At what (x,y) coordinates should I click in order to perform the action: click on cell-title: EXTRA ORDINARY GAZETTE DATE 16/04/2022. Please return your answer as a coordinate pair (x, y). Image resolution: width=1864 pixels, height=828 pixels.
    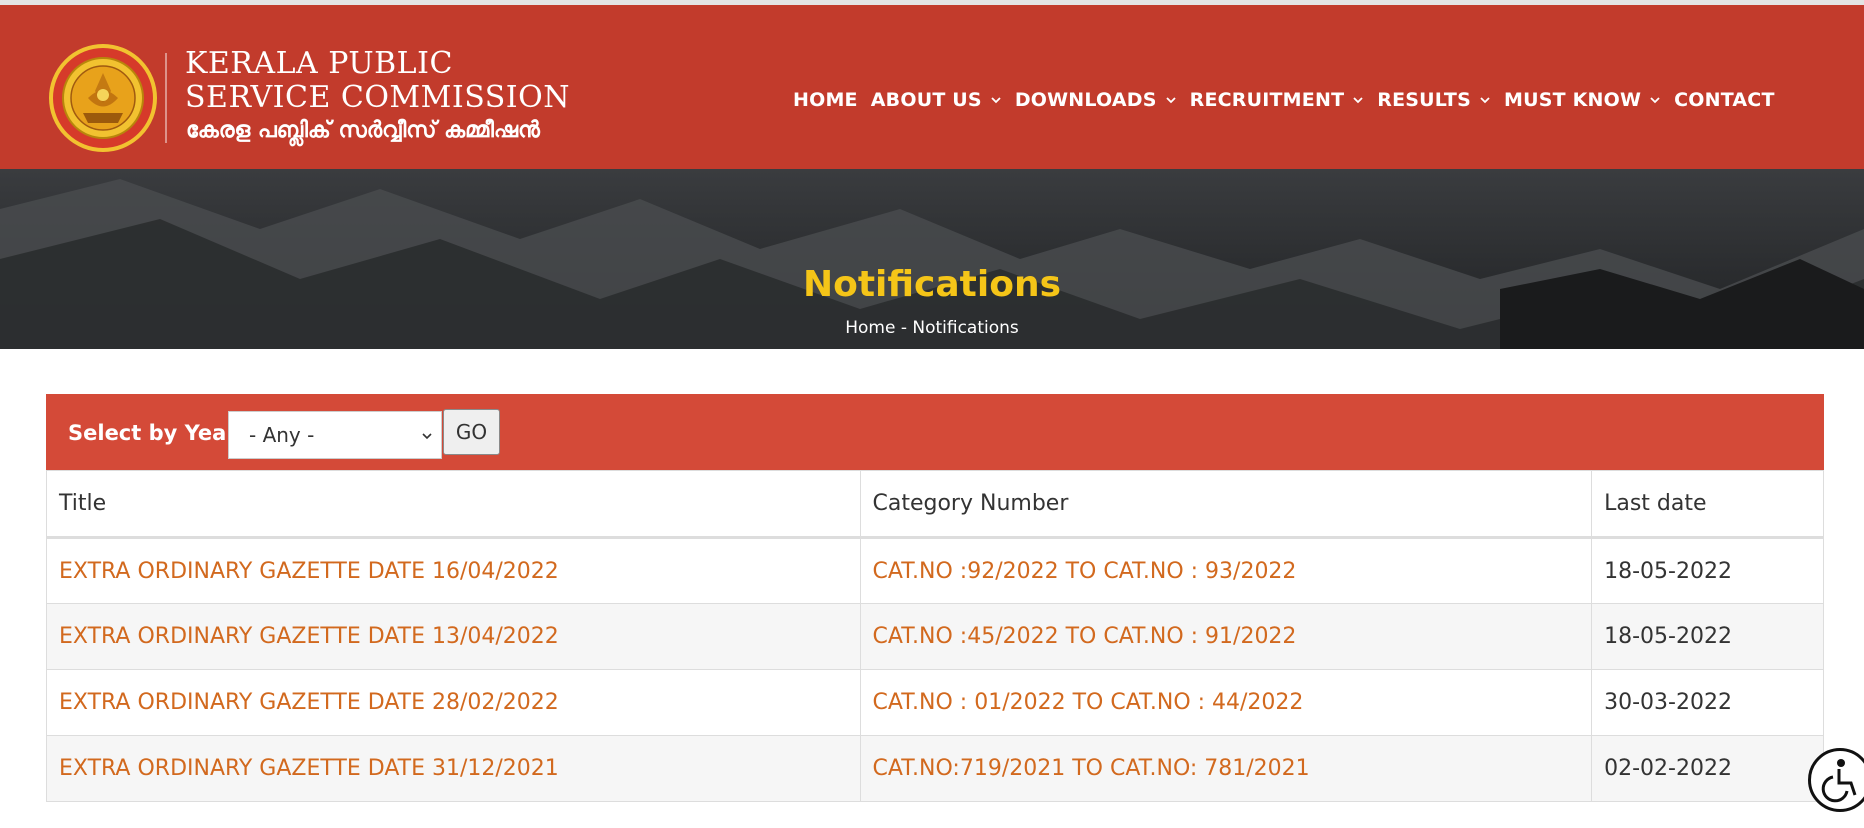
    Looking at the image, I should click on (453, 570).